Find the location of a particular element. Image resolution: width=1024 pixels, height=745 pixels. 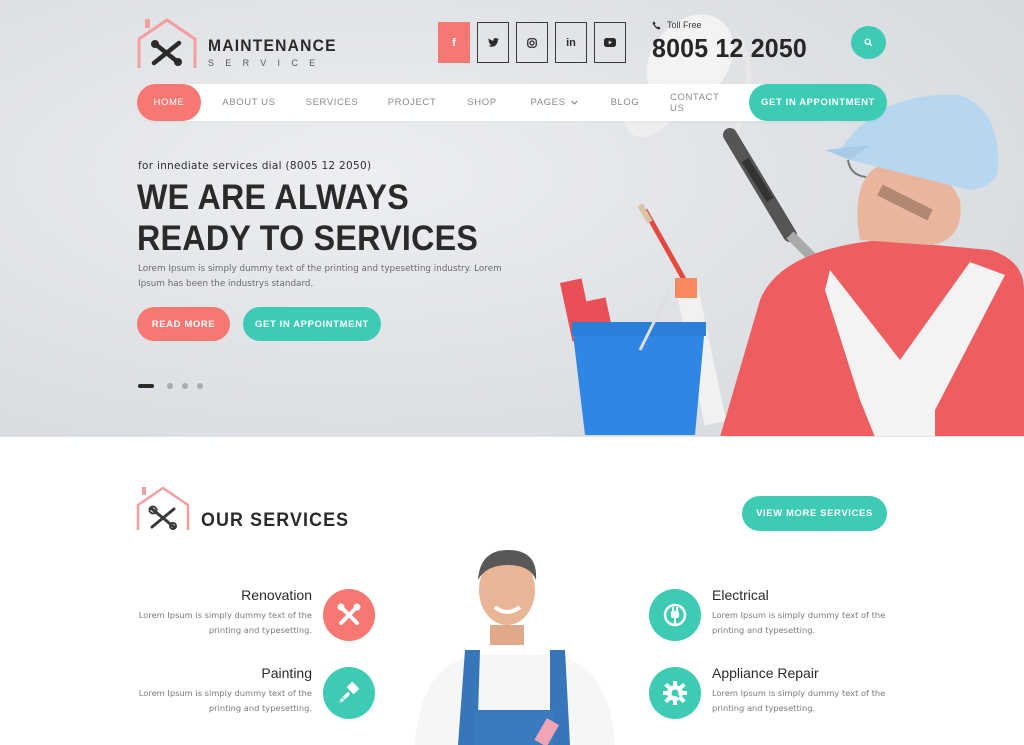

toll-free-number: 8005 12 2050 is located at coordinates (729, 48).